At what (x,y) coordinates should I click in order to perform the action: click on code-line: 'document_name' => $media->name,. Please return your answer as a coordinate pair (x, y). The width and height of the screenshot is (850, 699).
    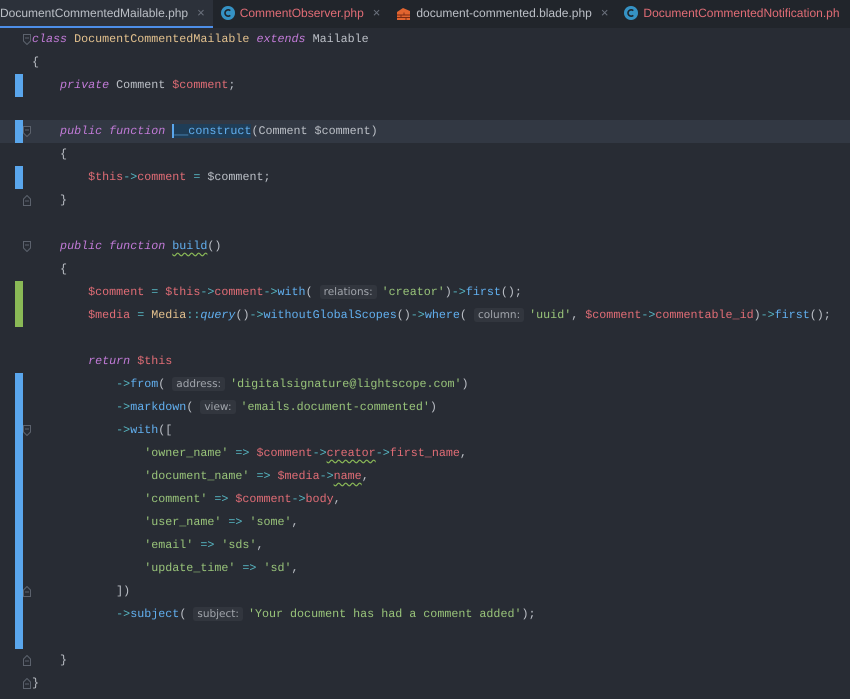
    Looking at the image, I should click on (256, 476).